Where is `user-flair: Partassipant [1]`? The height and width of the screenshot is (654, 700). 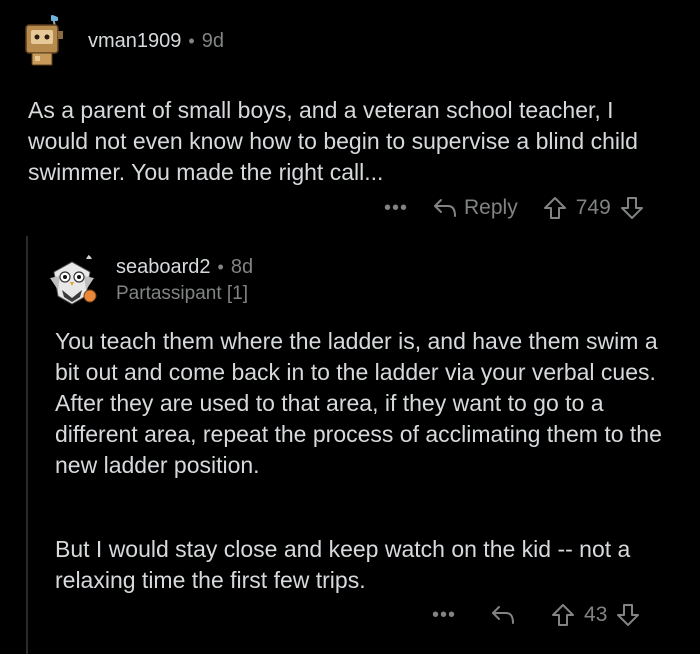 user-flair: Partassipant [1] is located at coordinates (182, 293).